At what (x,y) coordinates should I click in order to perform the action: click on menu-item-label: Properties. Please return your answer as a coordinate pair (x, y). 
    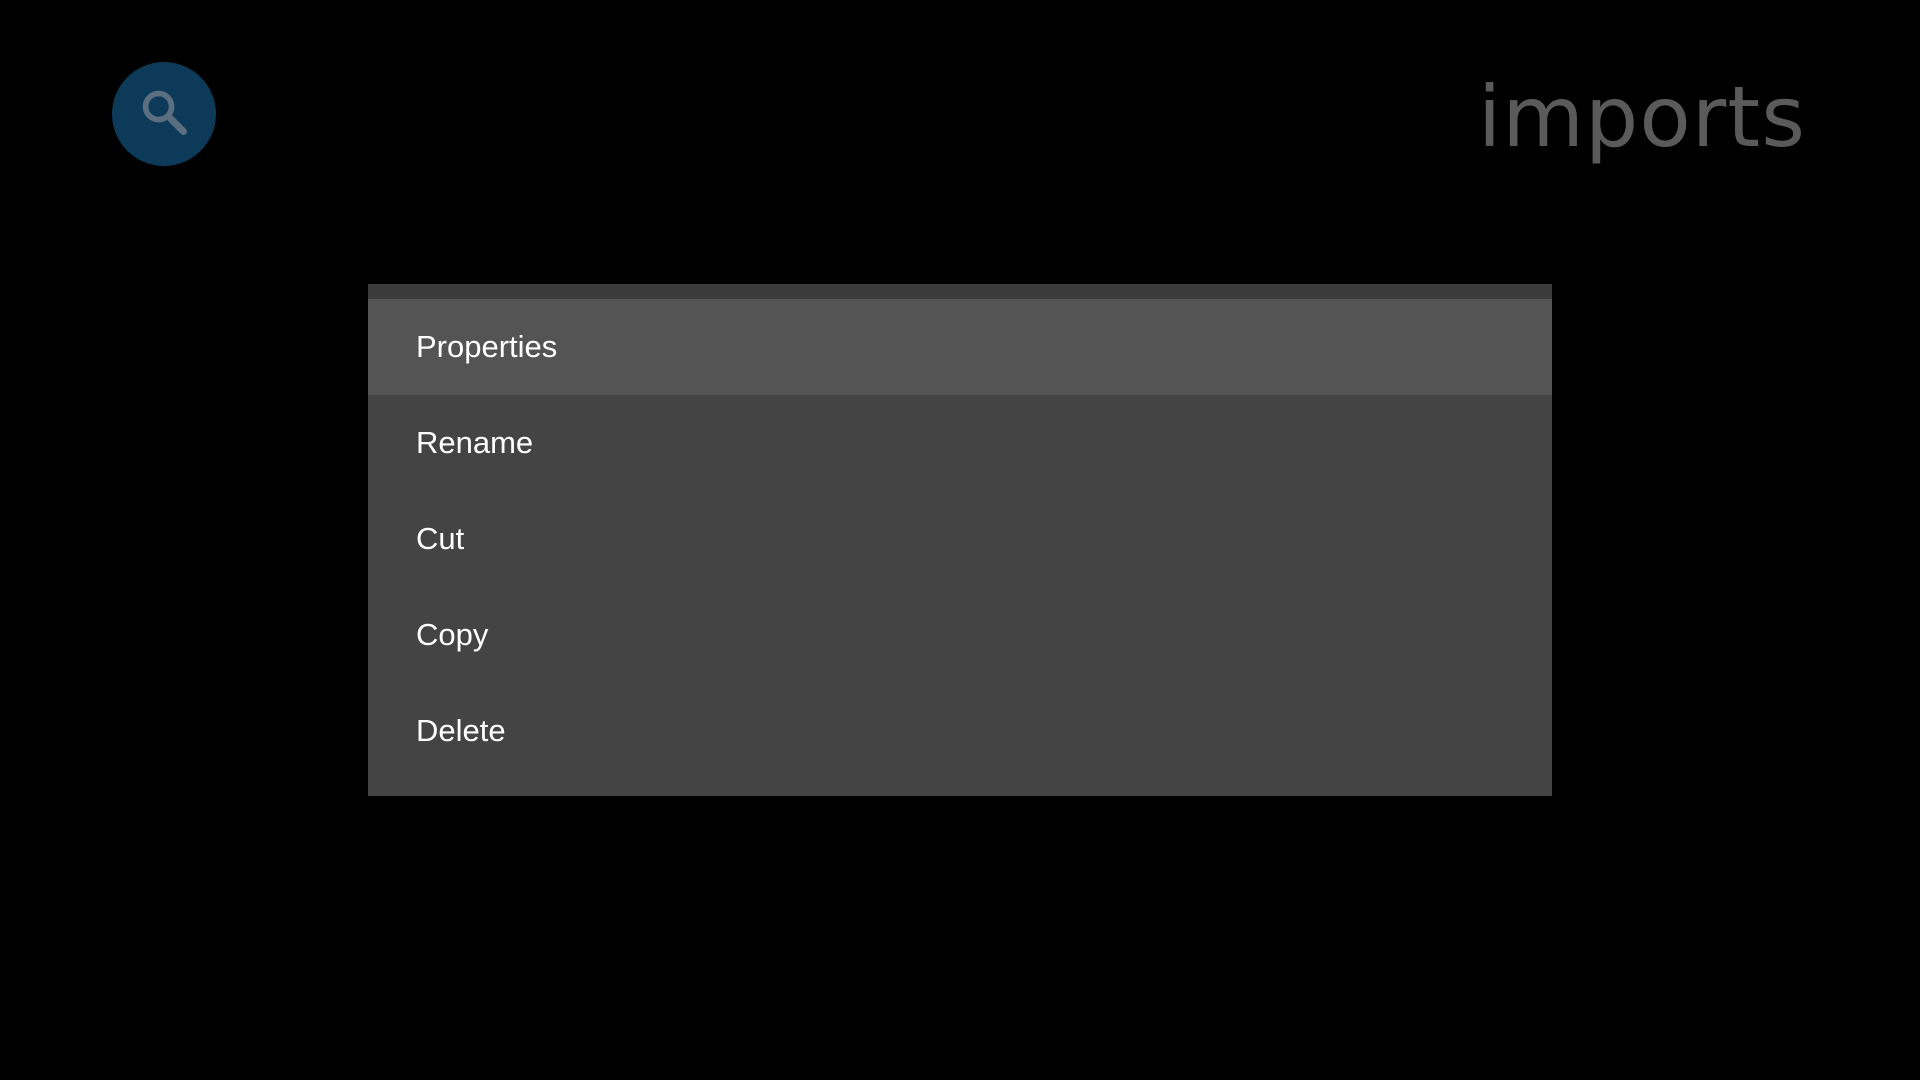
    Looking at the image, I should click on (487, 346).